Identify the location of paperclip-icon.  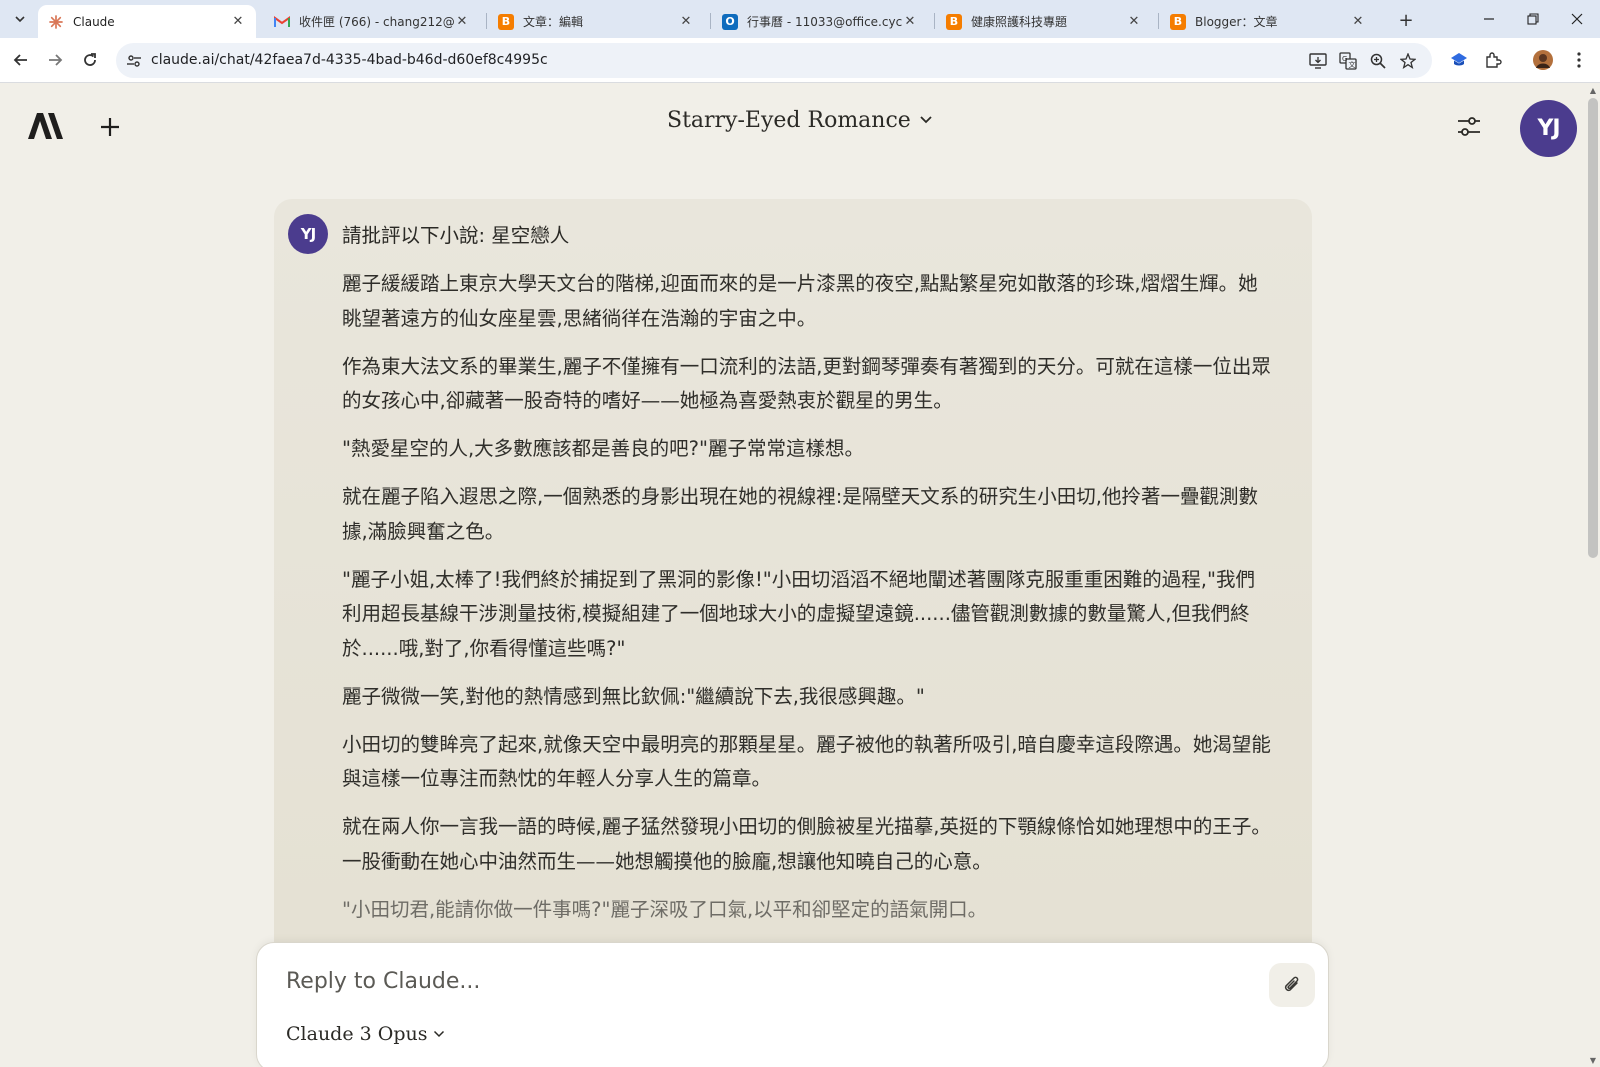
(1291, 984).